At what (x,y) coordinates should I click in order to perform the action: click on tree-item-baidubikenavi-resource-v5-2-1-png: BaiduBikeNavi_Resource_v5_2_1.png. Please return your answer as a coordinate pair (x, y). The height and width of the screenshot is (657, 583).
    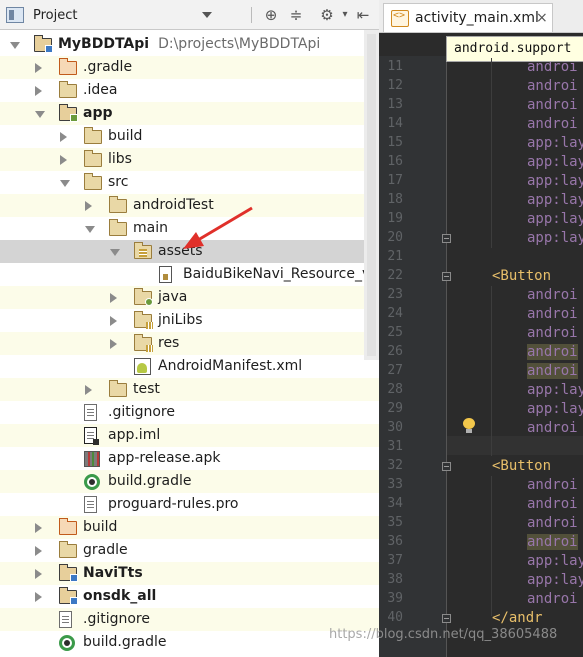
    Looking at the image, I should click on (189, 274).